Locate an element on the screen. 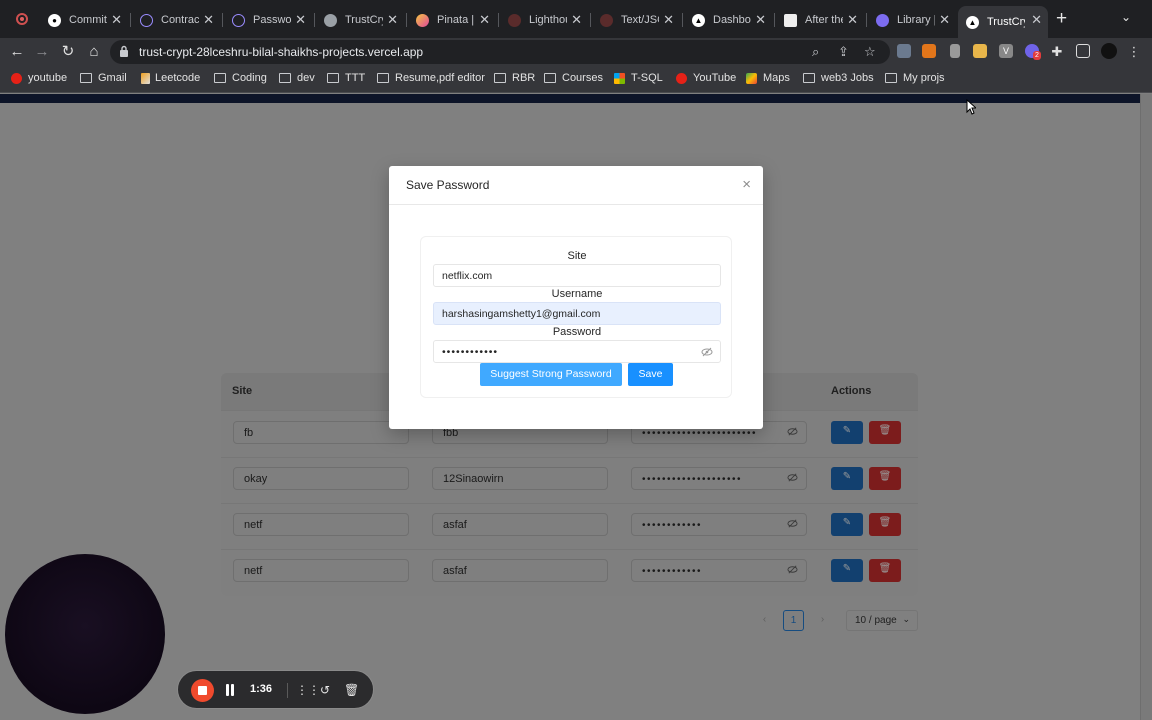  username-input: harshasingamshetty1@gmail.com is located at coordinates (577, 313).